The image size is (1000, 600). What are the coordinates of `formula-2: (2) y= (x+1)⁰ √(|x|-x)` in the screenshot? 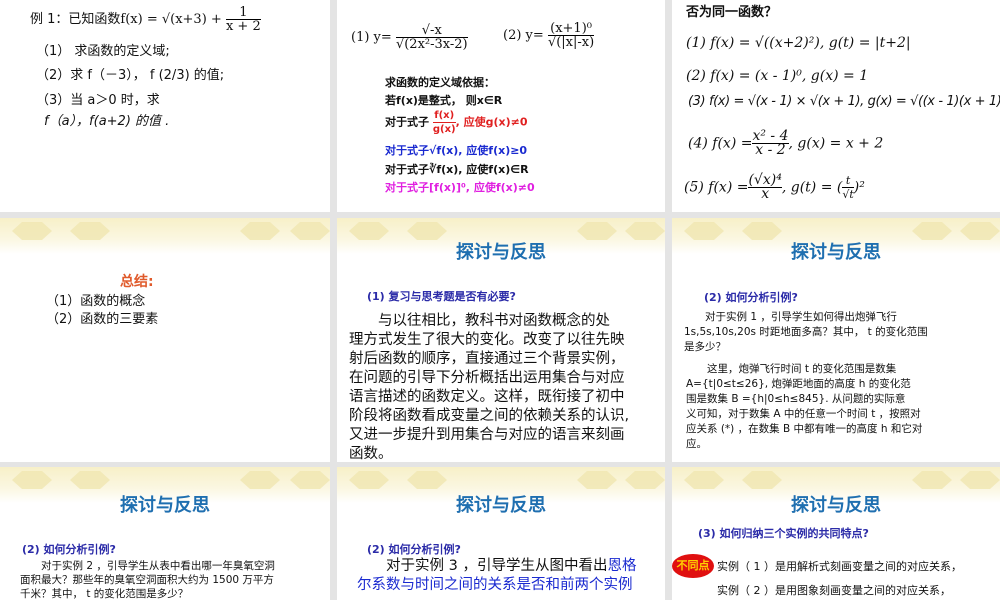 It's located at (549, 35).